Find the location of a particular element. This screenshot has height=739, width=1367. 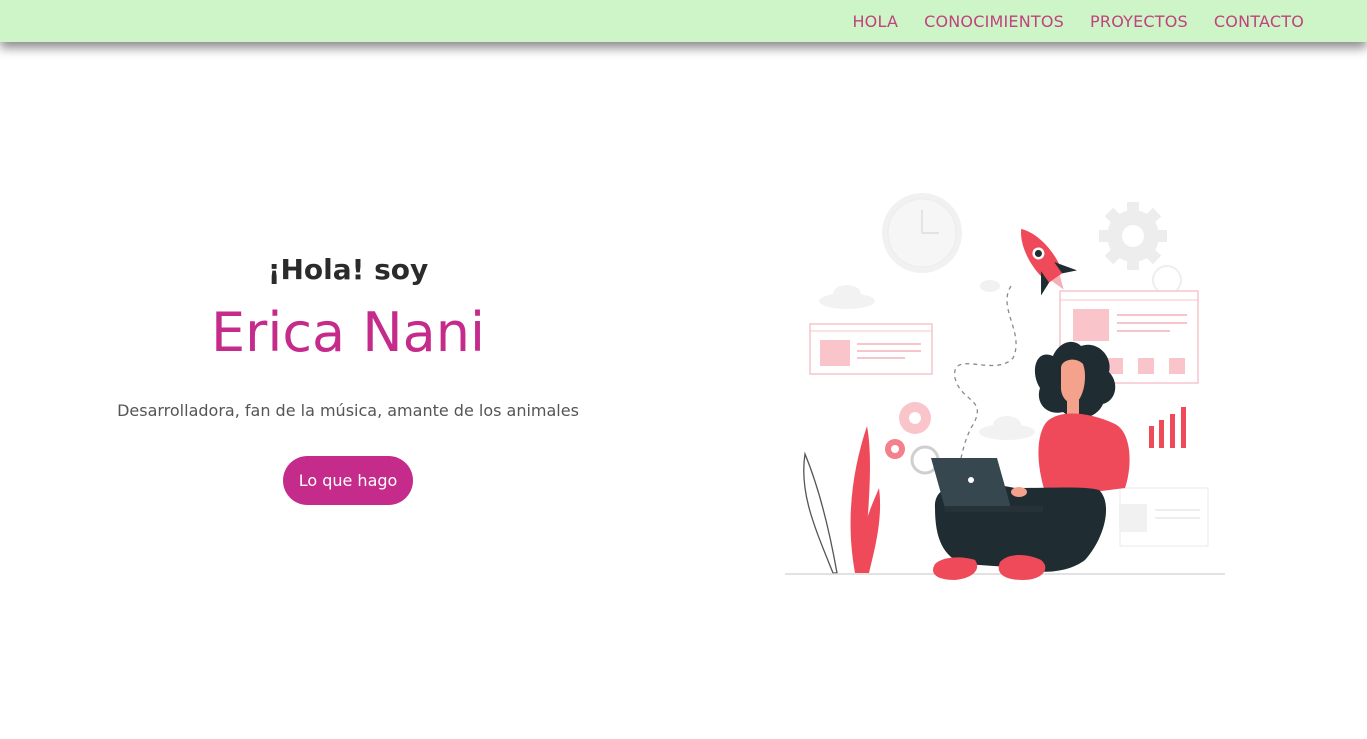

gear-icon is located at coordinates (1133, 236).